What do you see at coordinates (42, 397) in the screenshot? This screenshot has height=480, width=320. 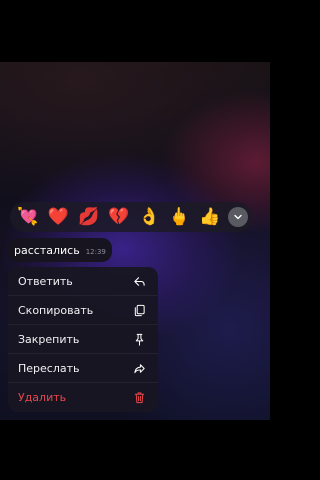 I see `menu-item-label: Удалить` at bounding box center [42, 397].